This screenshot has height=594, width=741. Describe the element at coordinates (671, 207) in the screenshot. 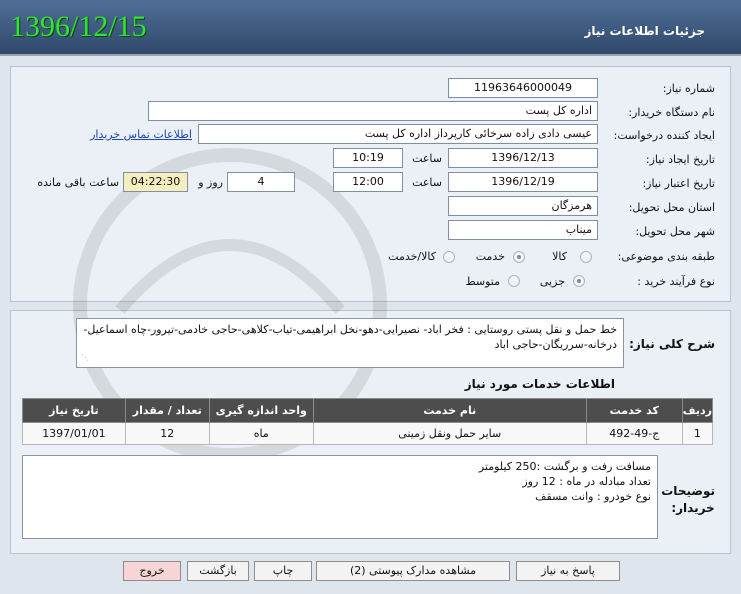

I see `province-label: استان محل تحویل:` at that location.